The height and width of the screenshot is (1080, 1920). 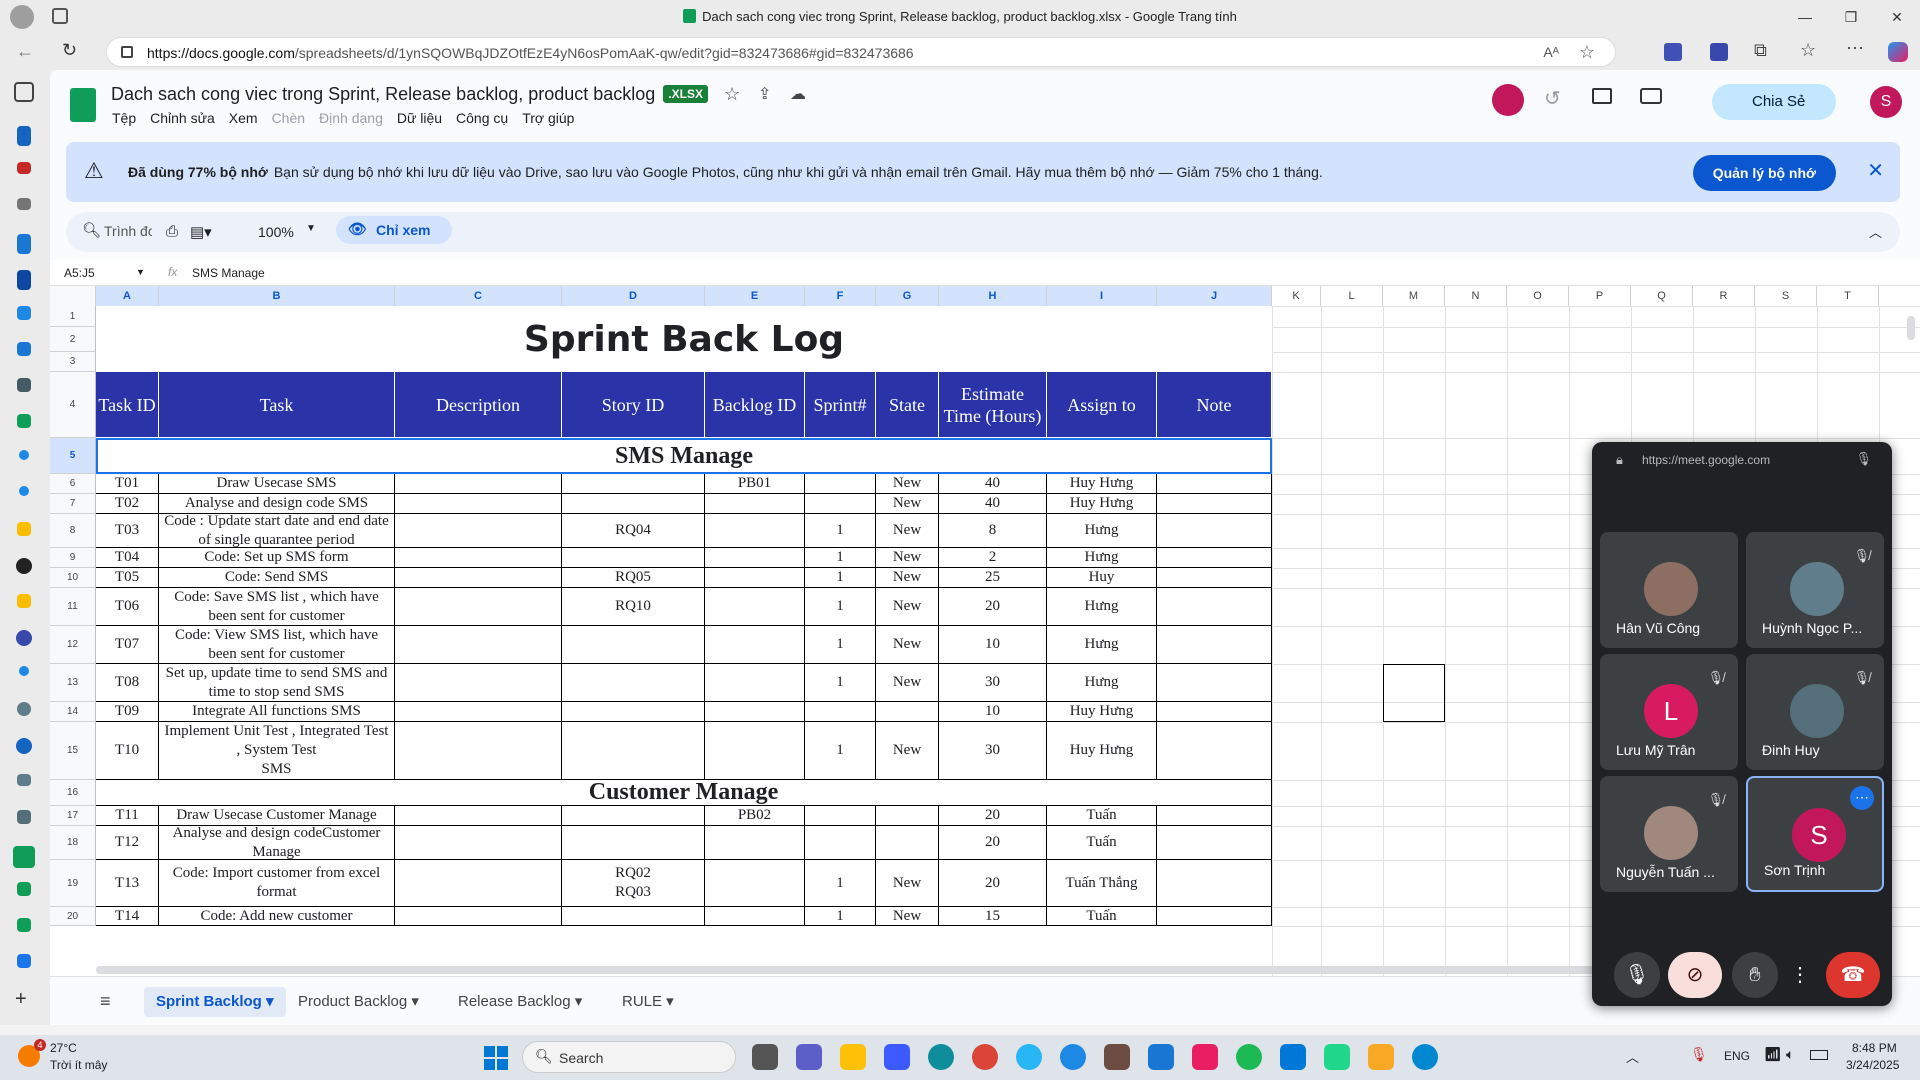 What do you see at coordinates (478, 296) in the screenshot?
I see `column-header-c: C` at bounding box center [478, 296].